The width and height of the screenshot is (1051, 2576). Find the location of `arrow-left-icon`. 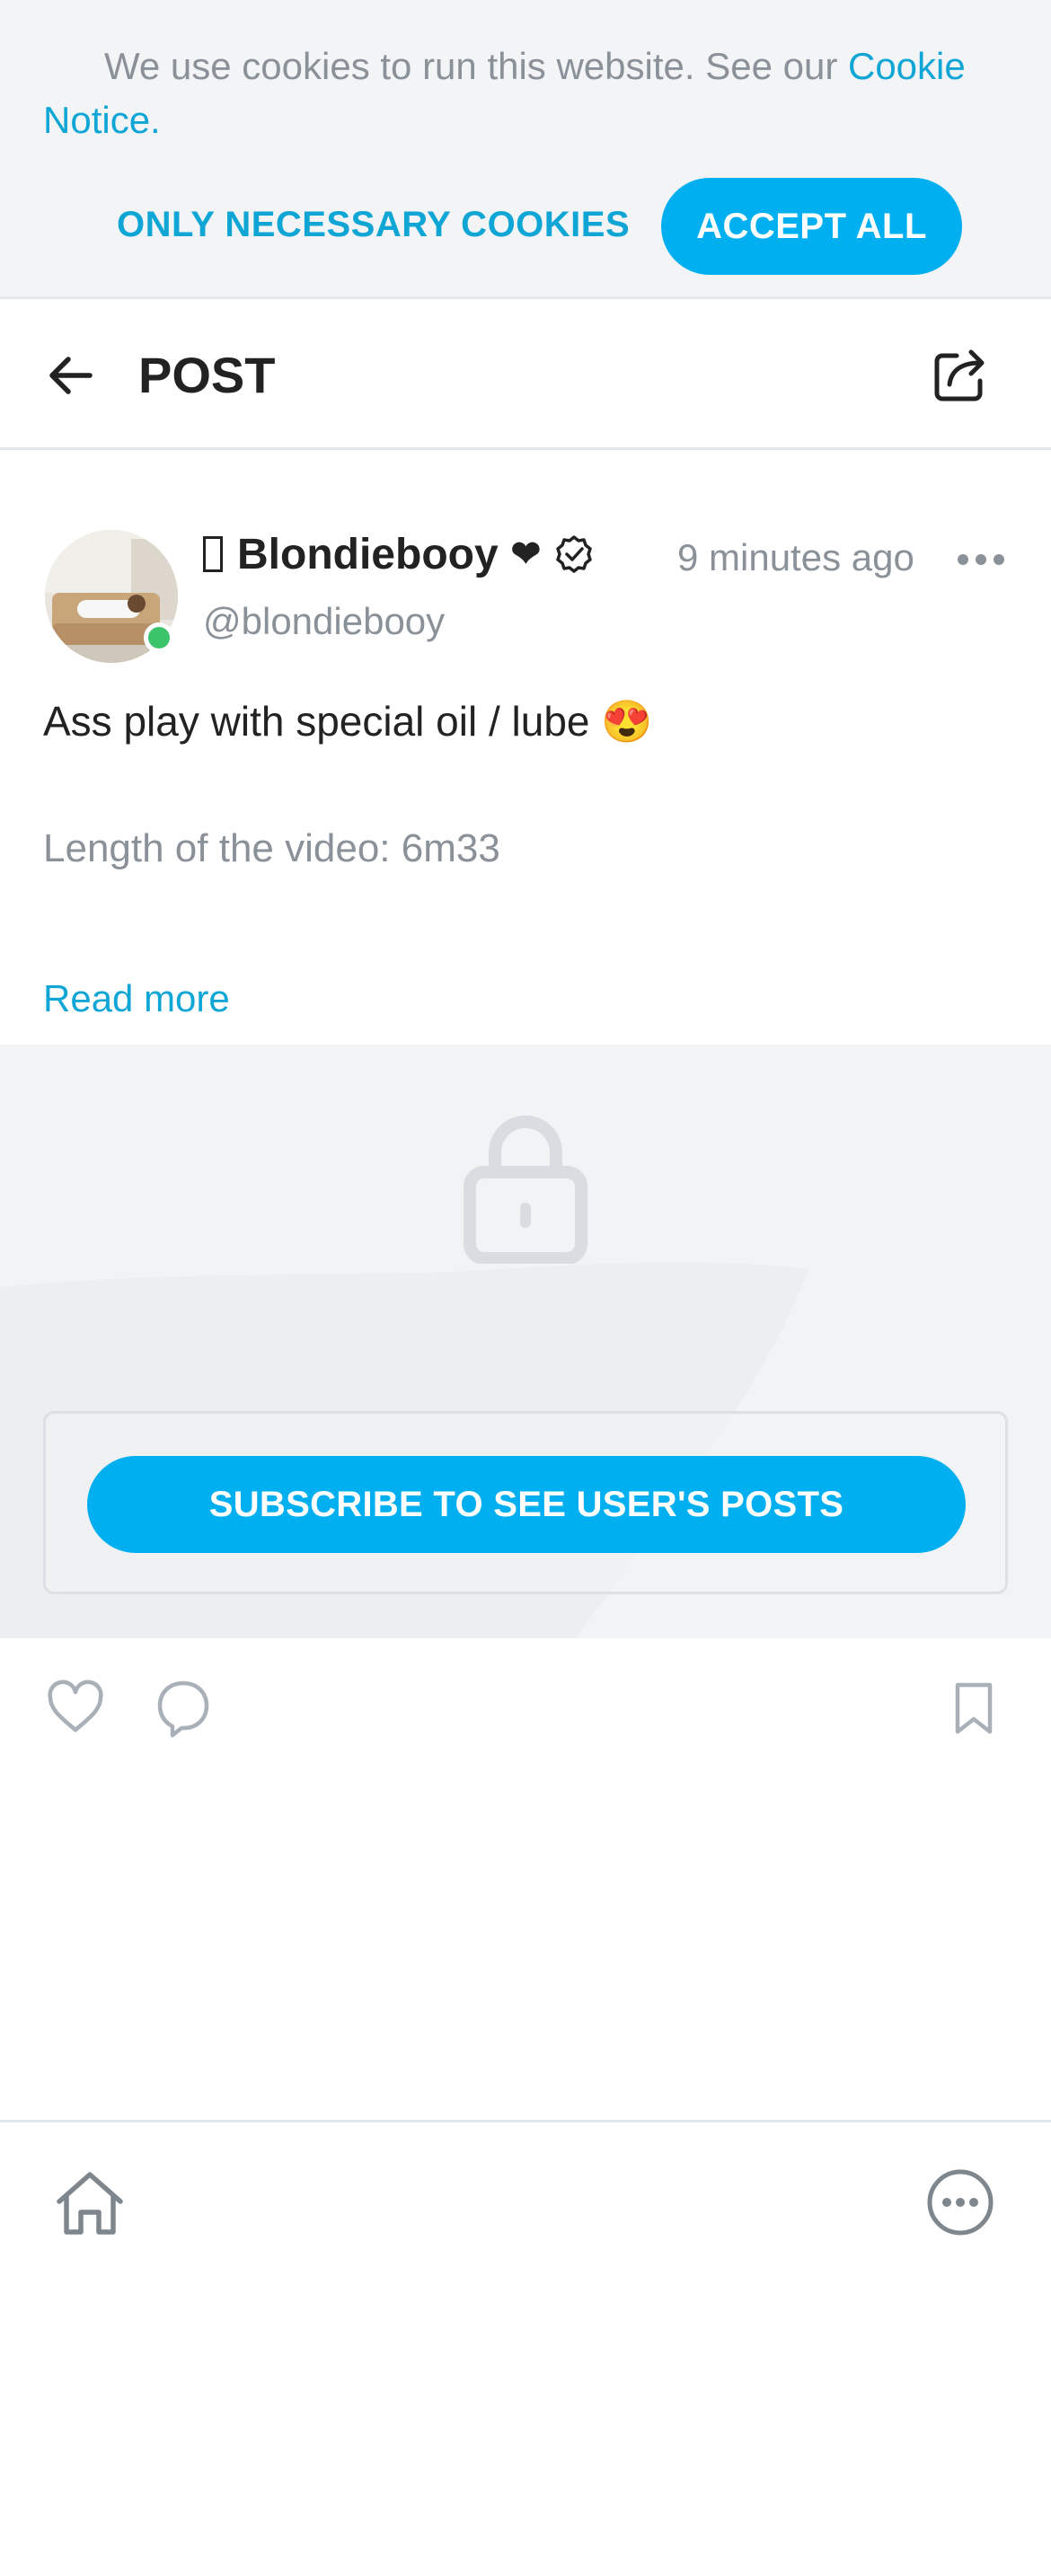

arrow-left-icon is located at coordinates (72, 375).